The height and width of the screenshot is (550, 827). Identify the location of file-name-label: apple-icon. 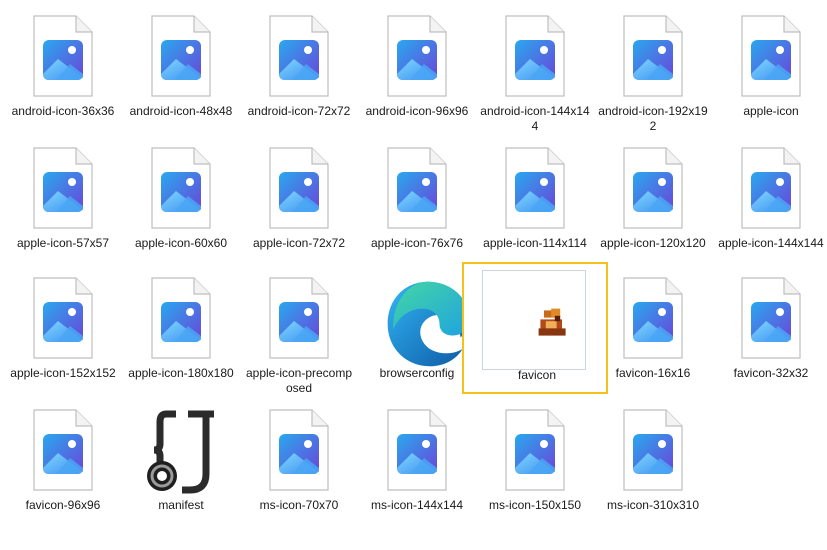
(771, 111).